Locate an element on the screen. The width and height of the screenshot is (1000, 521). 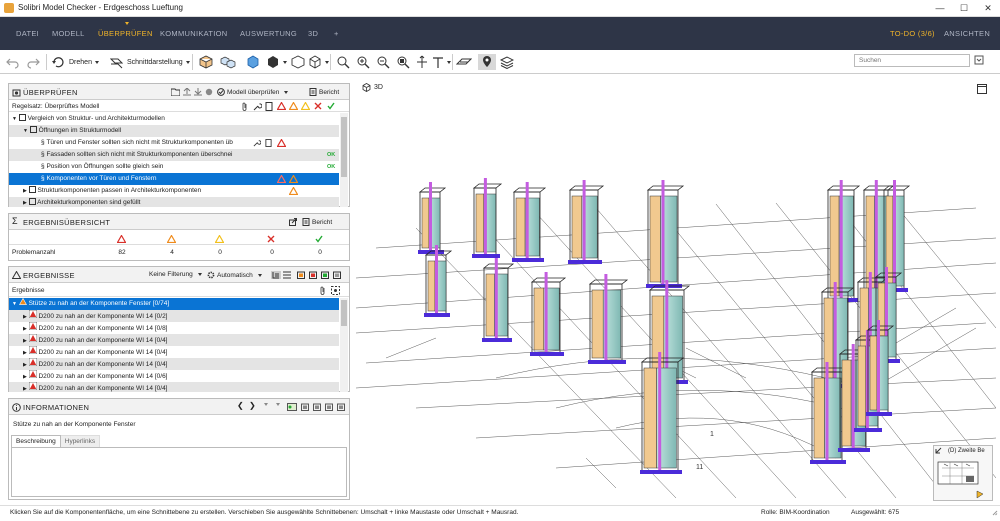
check-model-button: Modell überprüfen is located at coordinates (253, 92).